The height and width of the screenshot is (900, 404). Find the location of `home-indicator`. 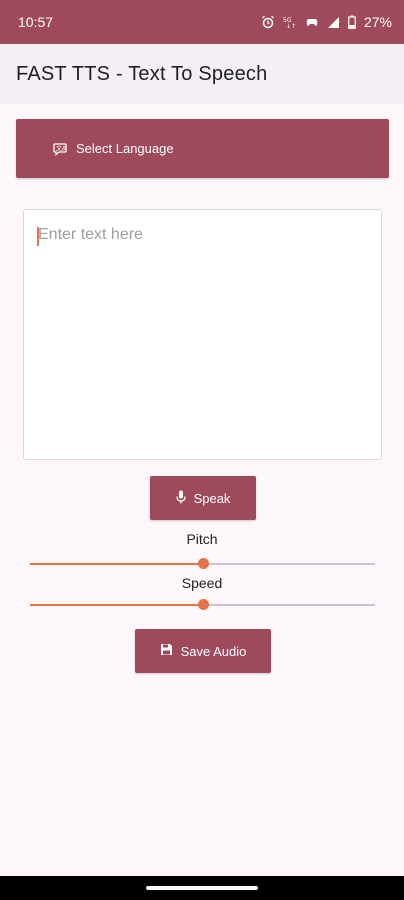

home-indicator is located at coordinates (202, 888).